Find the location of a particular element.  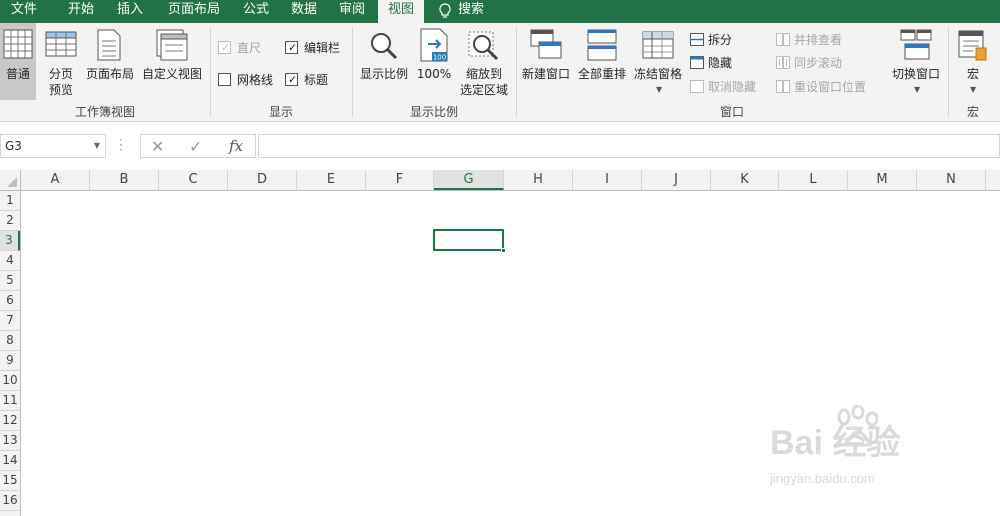

row-header-13: 13 is located at coordinates (10, 441).